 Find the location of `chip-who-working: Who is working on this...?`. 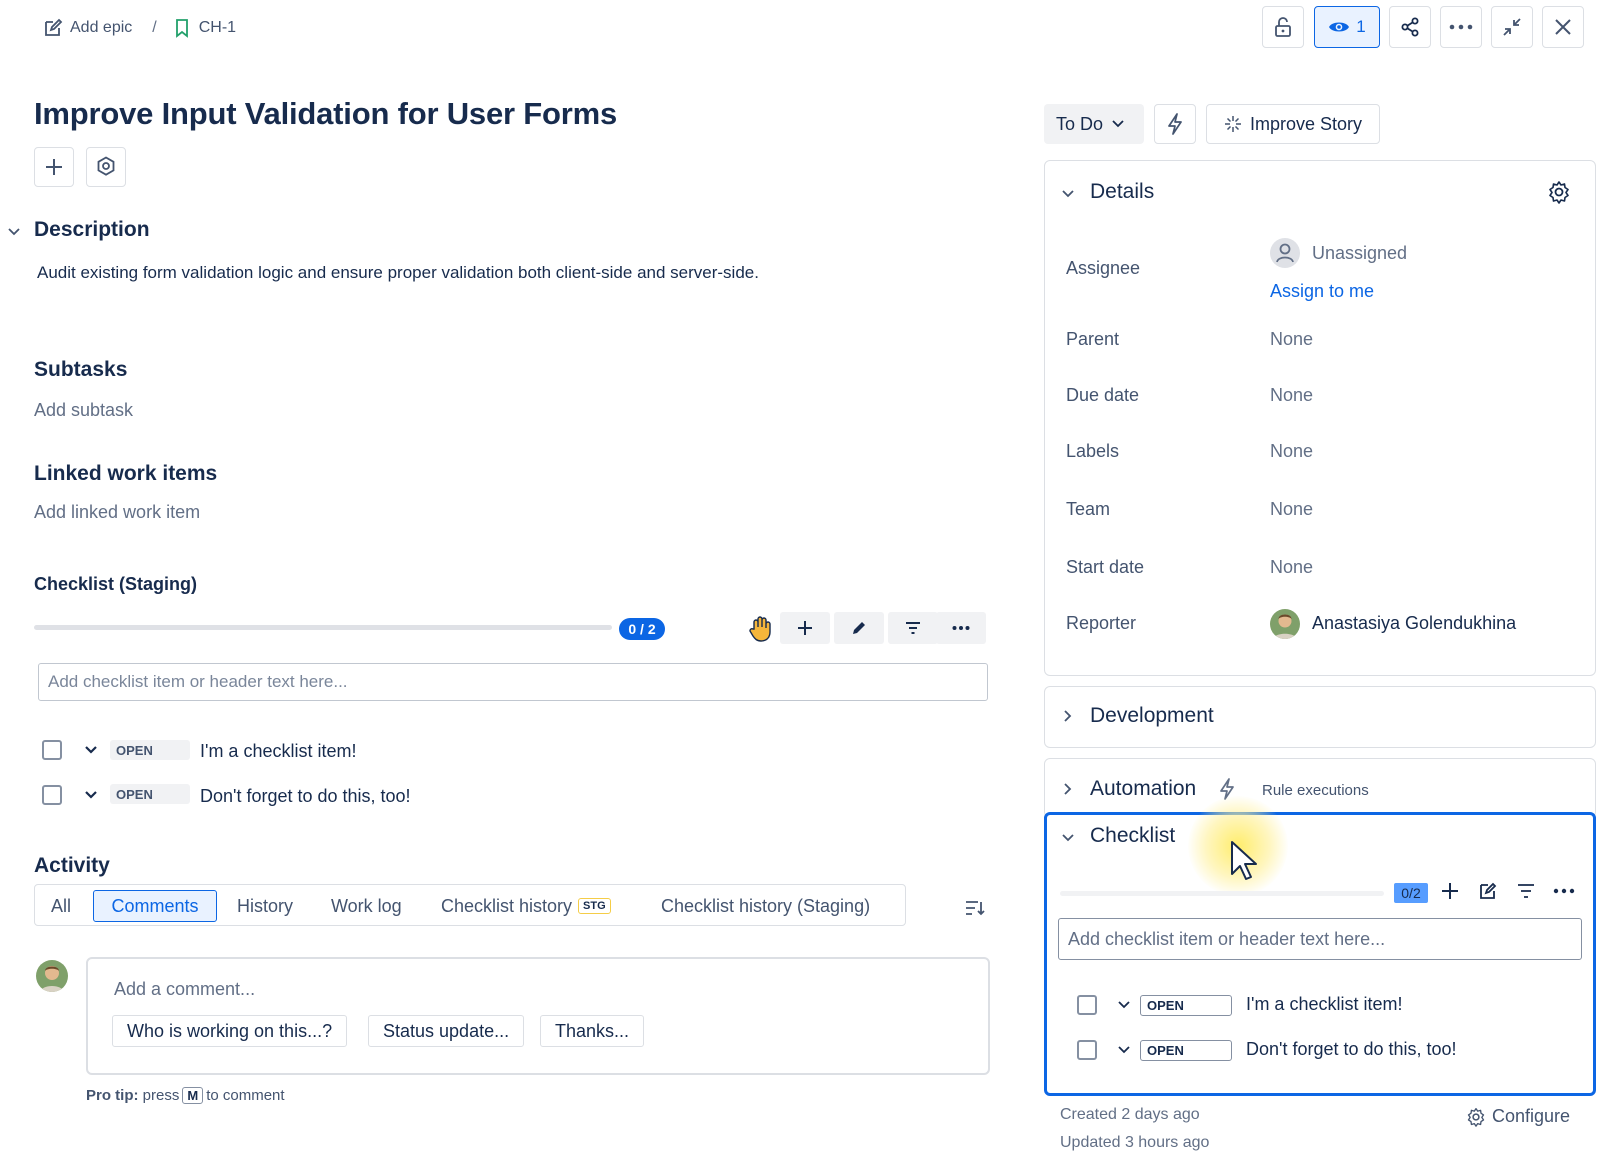

chip-who-working: Who is working on this...? is located at coordinates (230, 1031).